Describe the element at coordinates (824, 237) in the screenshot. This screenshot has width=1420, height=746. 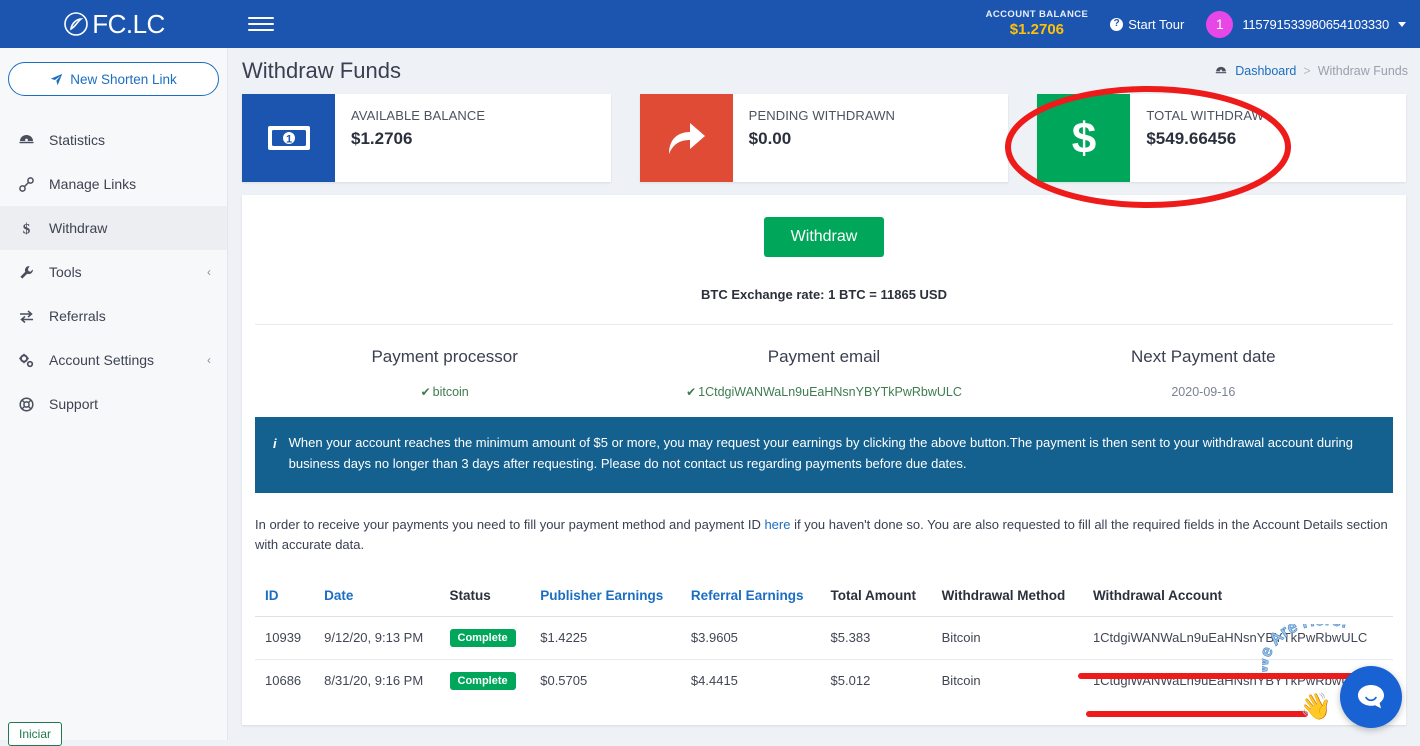
I see `withdraw-button: Withdraw` at that location.